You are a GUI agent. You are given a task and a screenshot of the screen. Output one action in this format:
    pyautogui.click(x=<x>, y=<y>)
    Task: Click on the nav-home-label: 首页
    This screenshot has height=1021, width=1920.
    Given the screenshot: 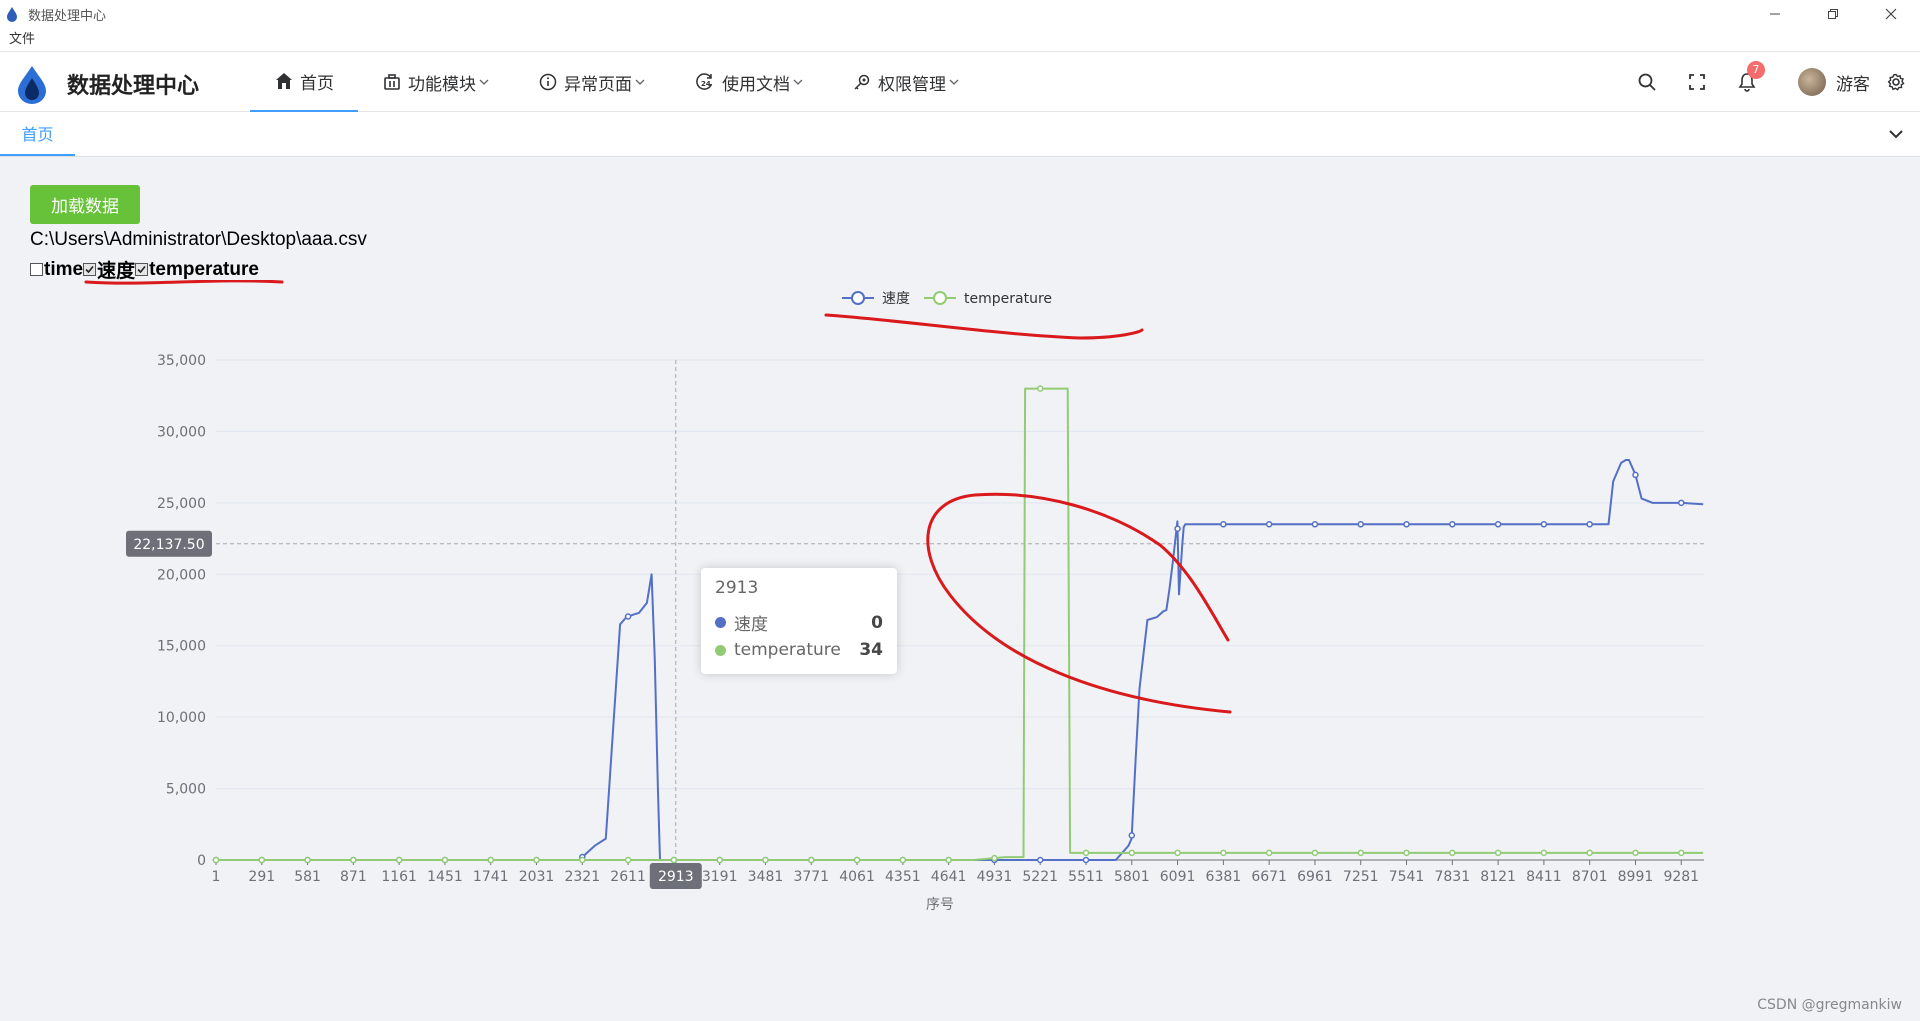 What is the action you would take?
    pyautogui.click(x=317, y=83)
    